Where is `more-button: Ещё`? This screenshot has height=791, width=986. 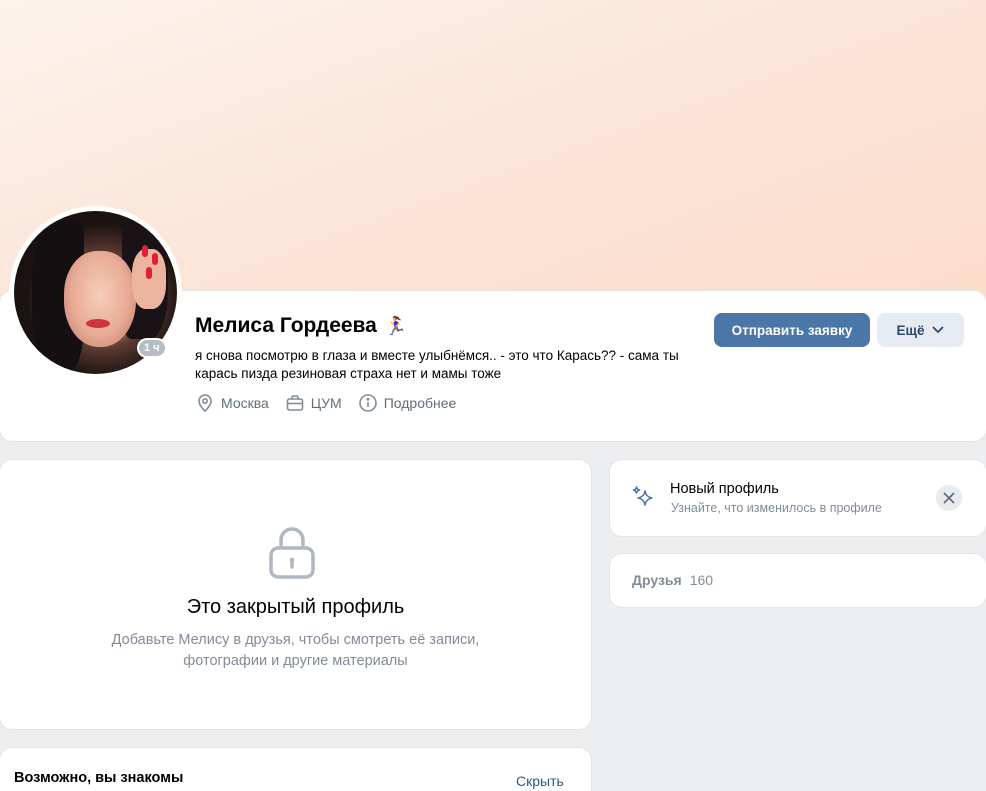
more-button: Ещё is located at coordinates (920, 330).